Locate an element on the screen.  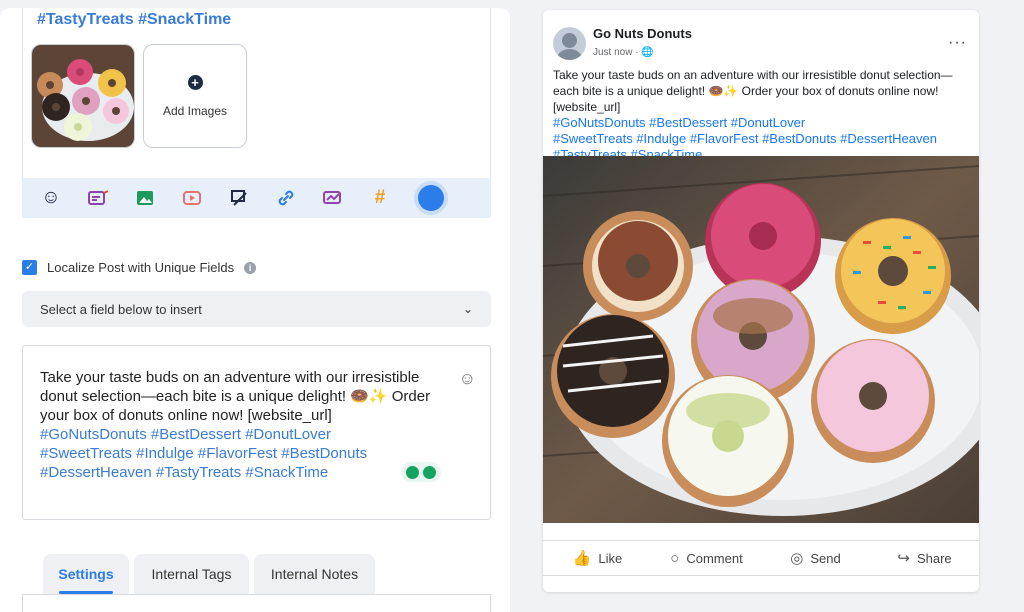
localize-label: Localize Post with Unique Fields is located at coordinates (141, 267).